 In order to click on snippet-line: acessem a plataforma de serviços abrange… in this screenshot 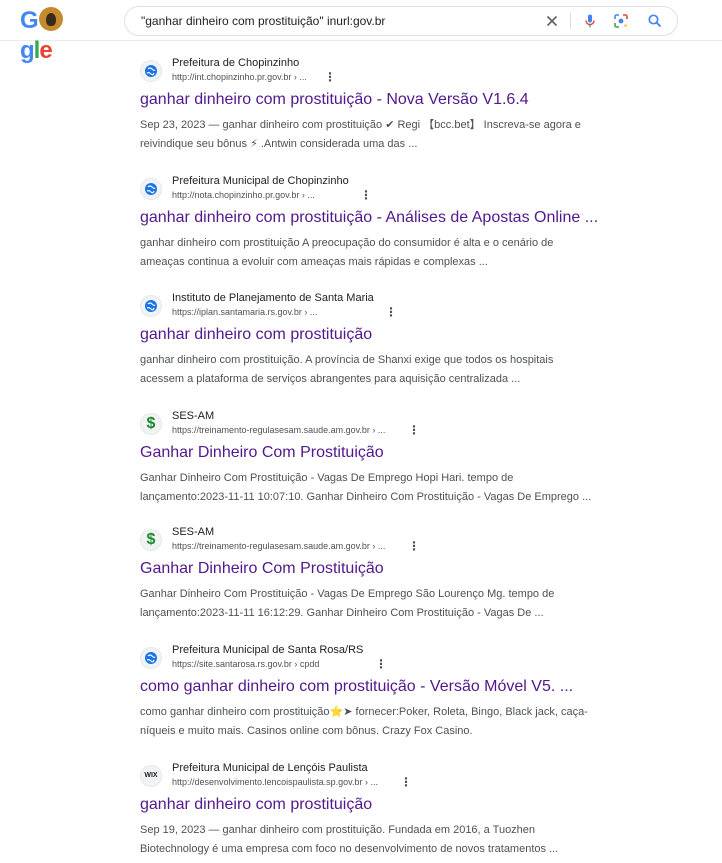, I will do `click(330, 379)`.